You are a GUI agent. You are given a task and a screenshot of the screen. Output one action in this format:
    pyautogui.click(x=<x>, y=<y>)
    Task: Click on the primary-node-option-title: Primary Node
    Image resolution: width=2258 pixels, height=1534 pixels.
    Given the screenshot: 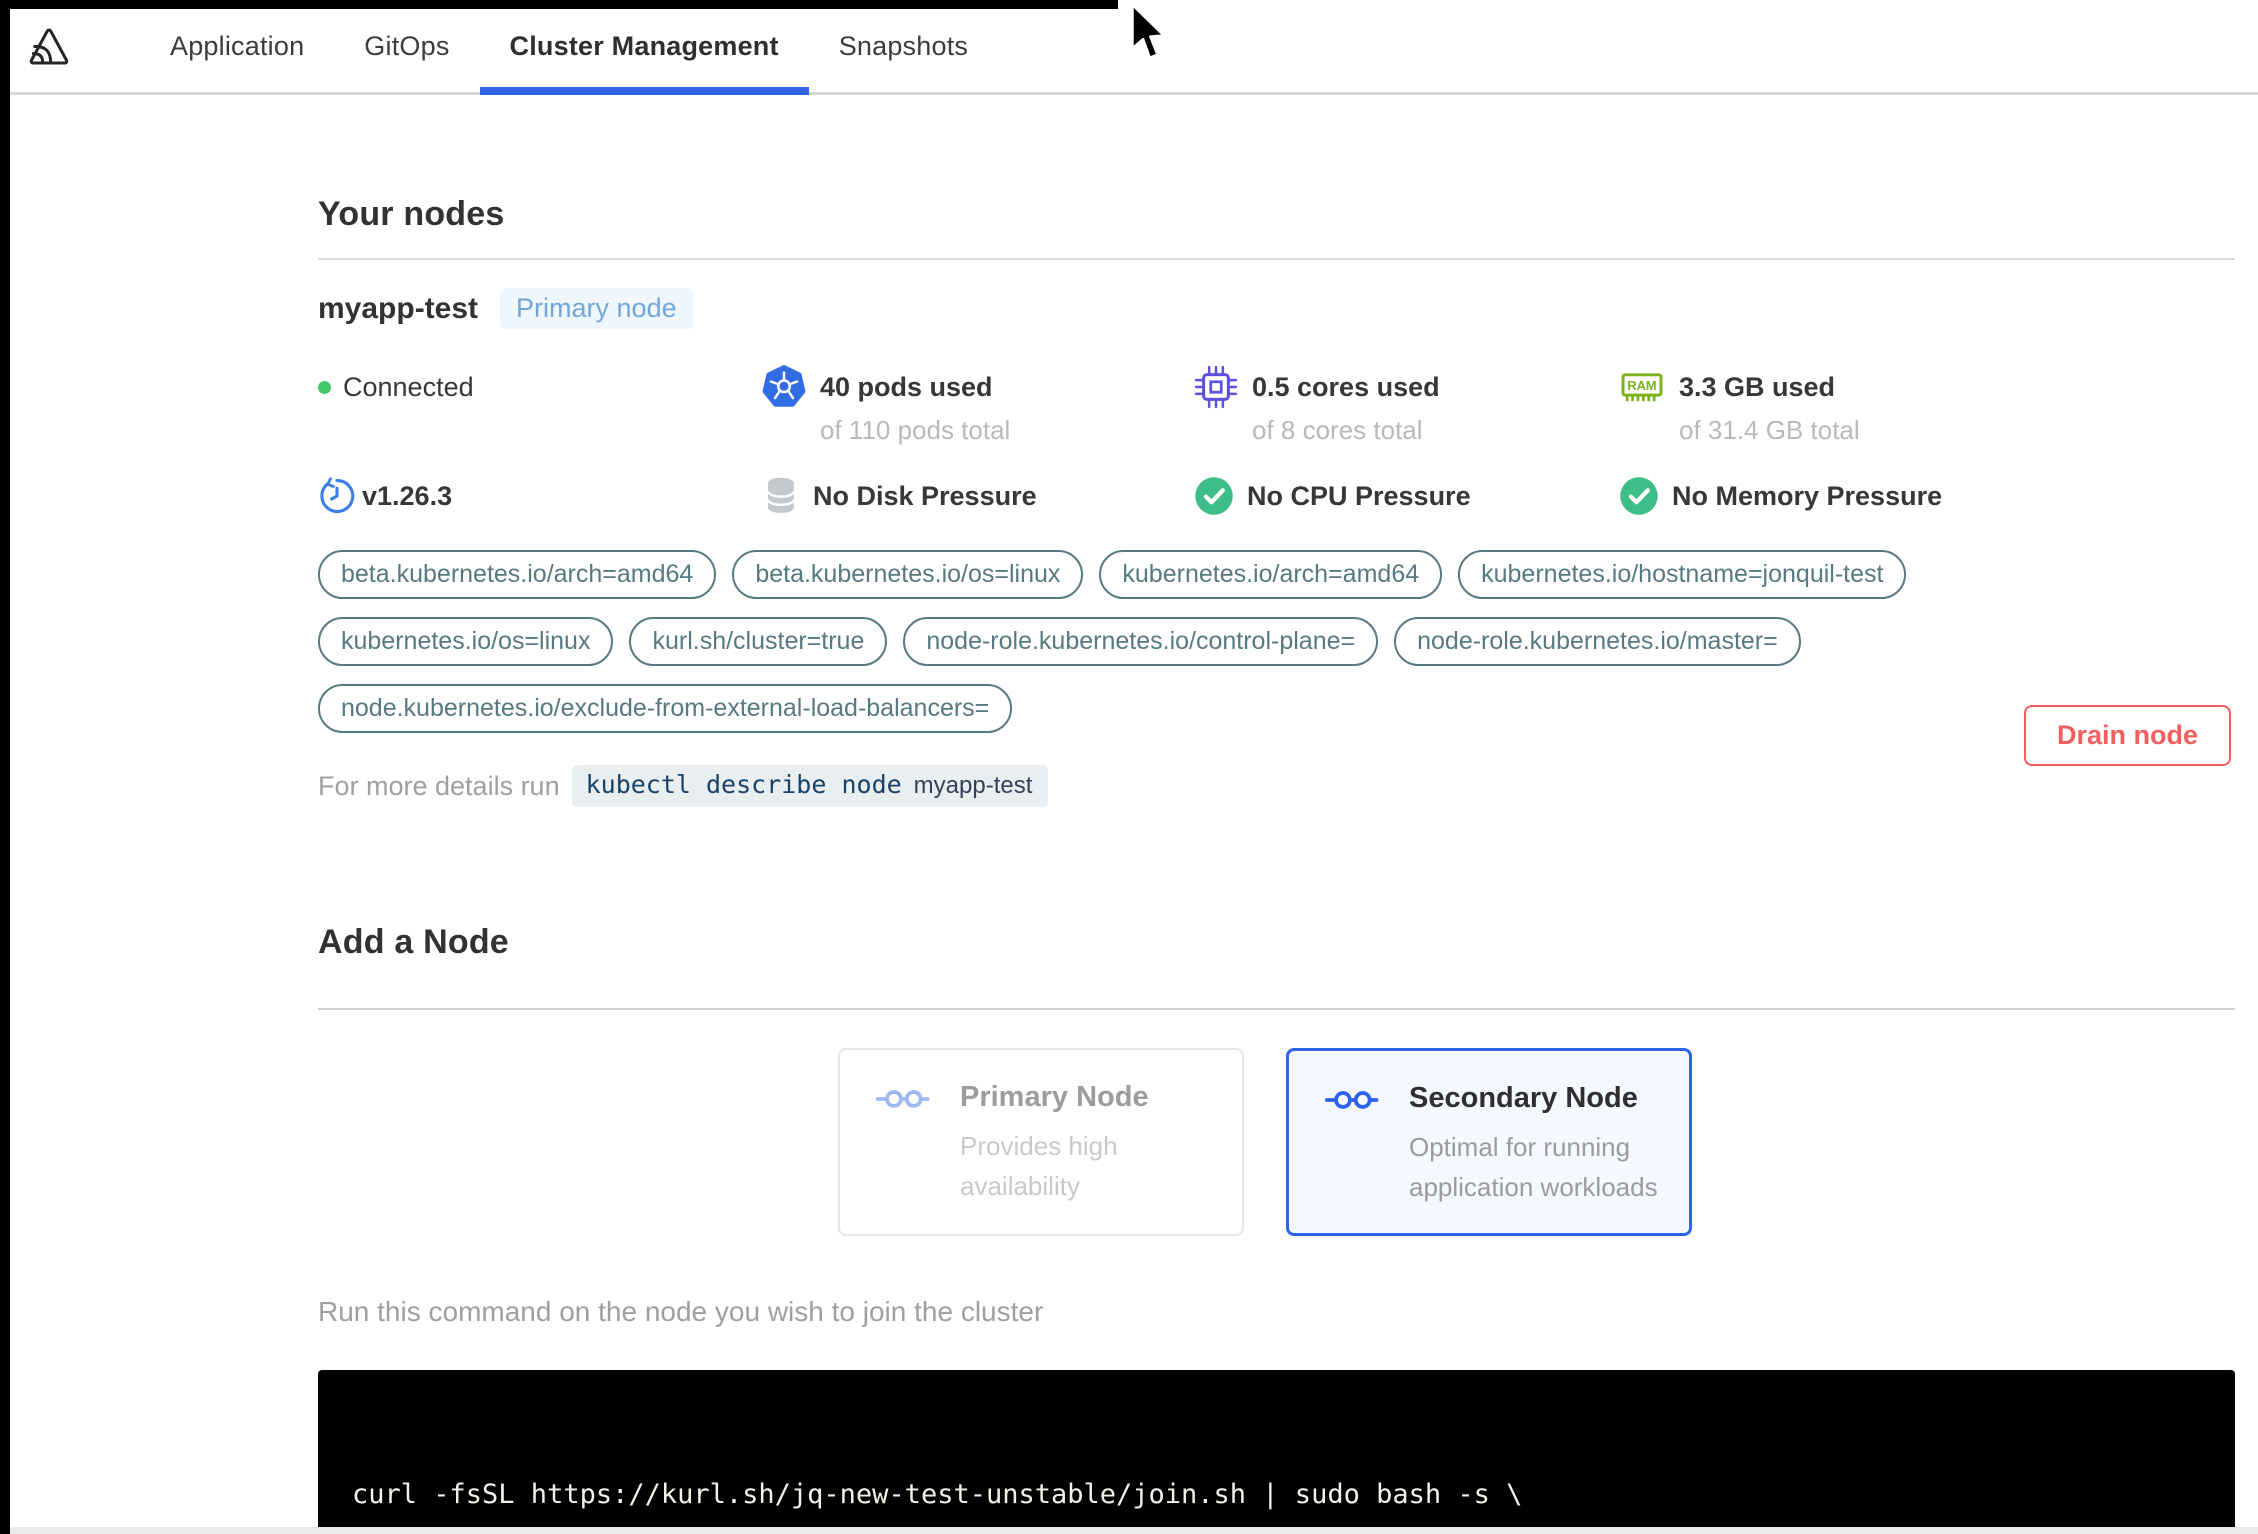 What is the action you would take?
    pyautogui.click(x=1054, y=1097)
    